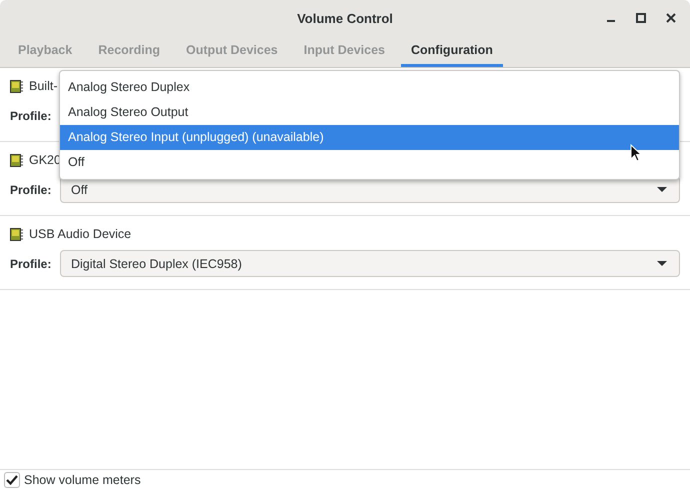 The height and width of the screenshot is (490, 690). What do you see at coordinates (43, 86) in the screenshot?
I see `device-name: Built-` at bounding box center [43, 86].